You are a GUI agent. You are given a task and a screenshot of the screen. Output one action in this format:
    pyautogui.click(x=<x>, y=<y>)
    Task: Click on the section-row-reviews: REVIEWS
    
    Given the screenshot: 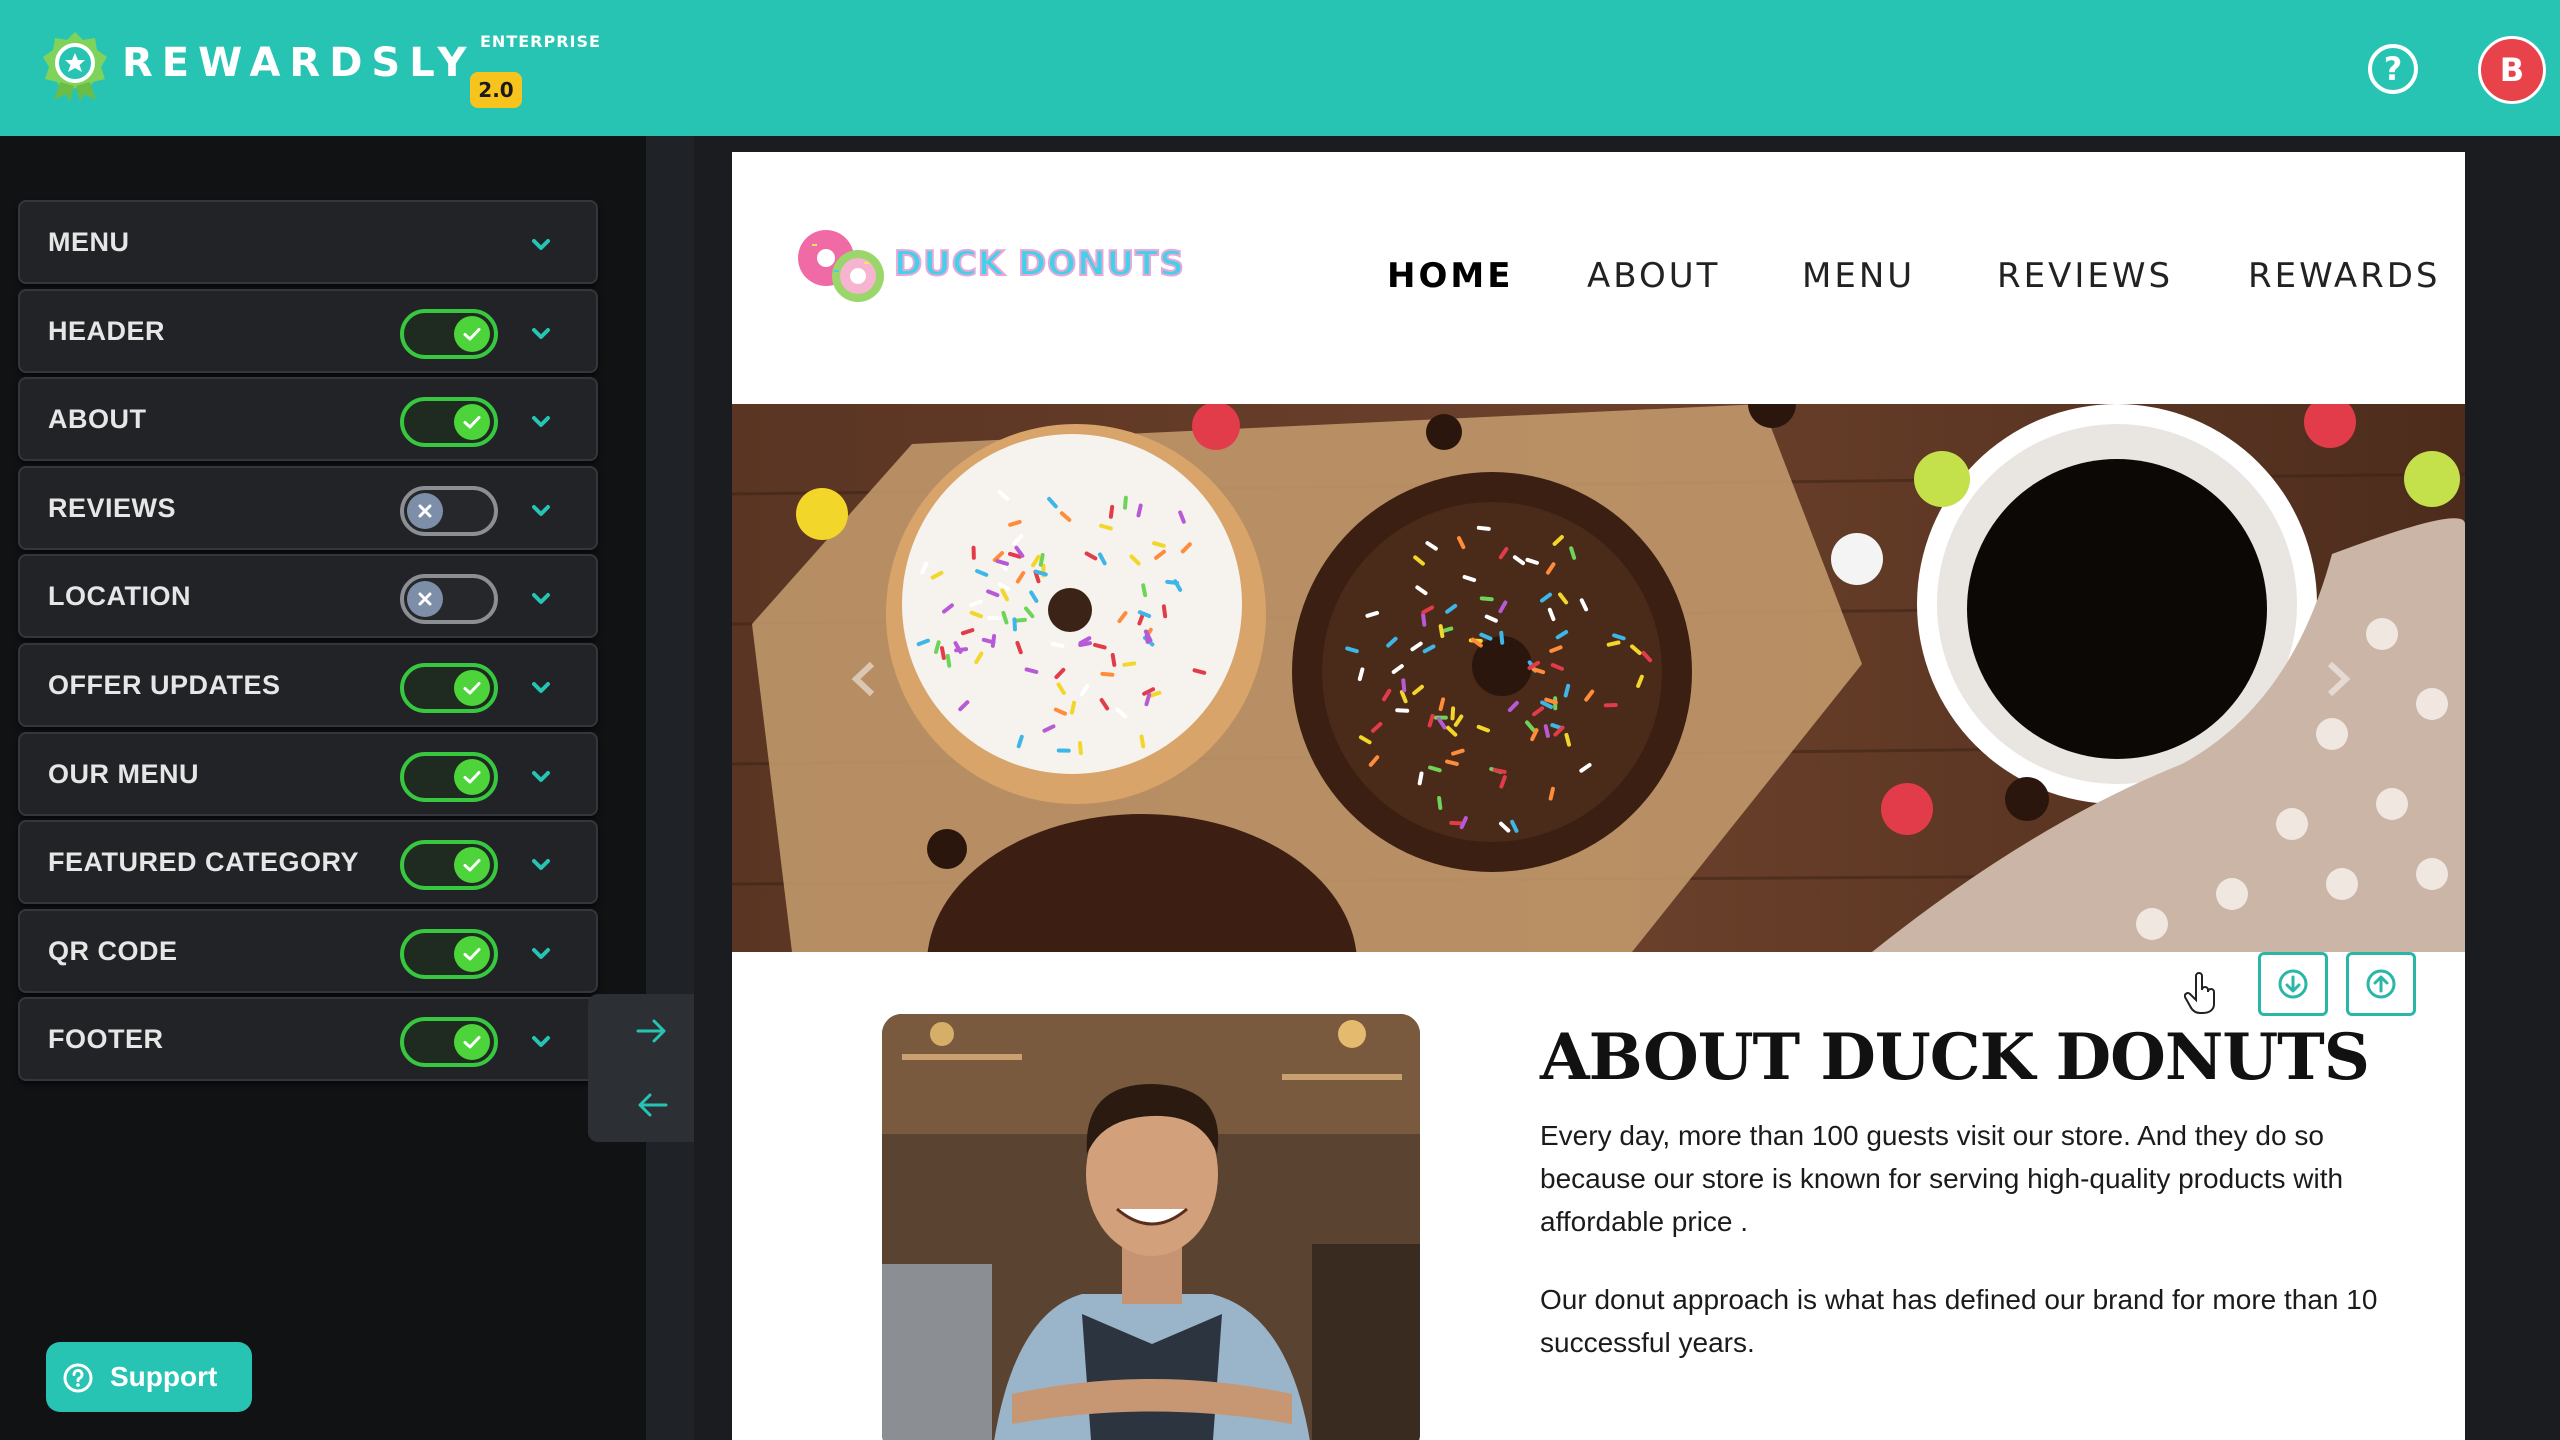 What is the action you would take?
    pyautogui.click(x=308, y=508)
    